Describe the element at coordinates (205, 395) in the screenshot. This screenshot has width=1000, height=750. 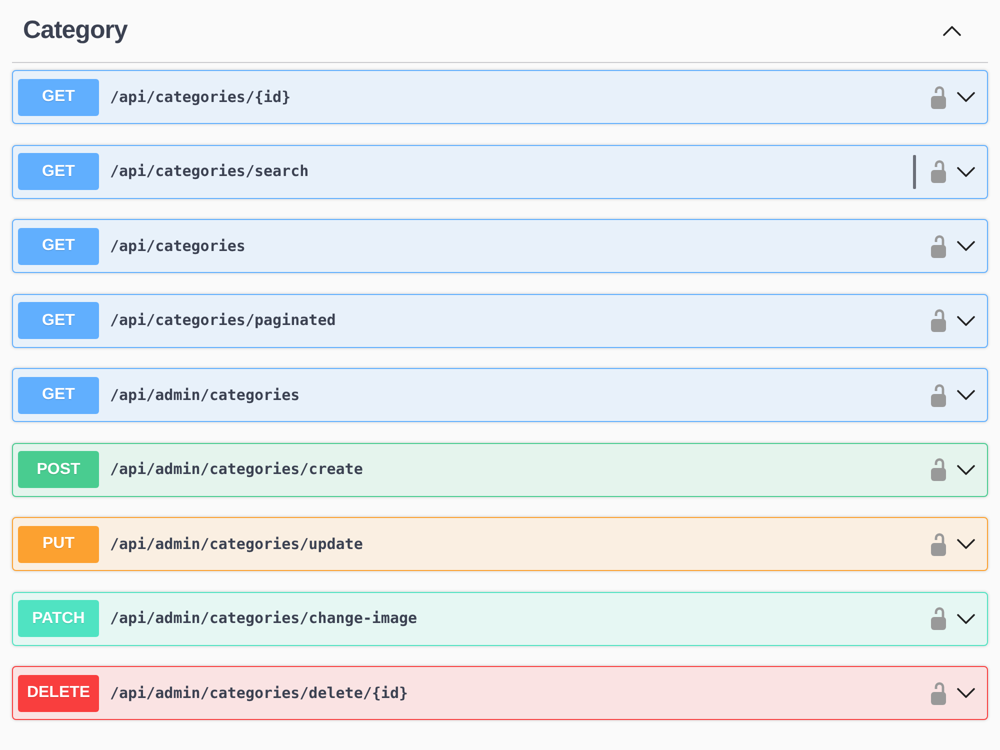
I see `endpoint-path: /api/admin/categories` at that location.